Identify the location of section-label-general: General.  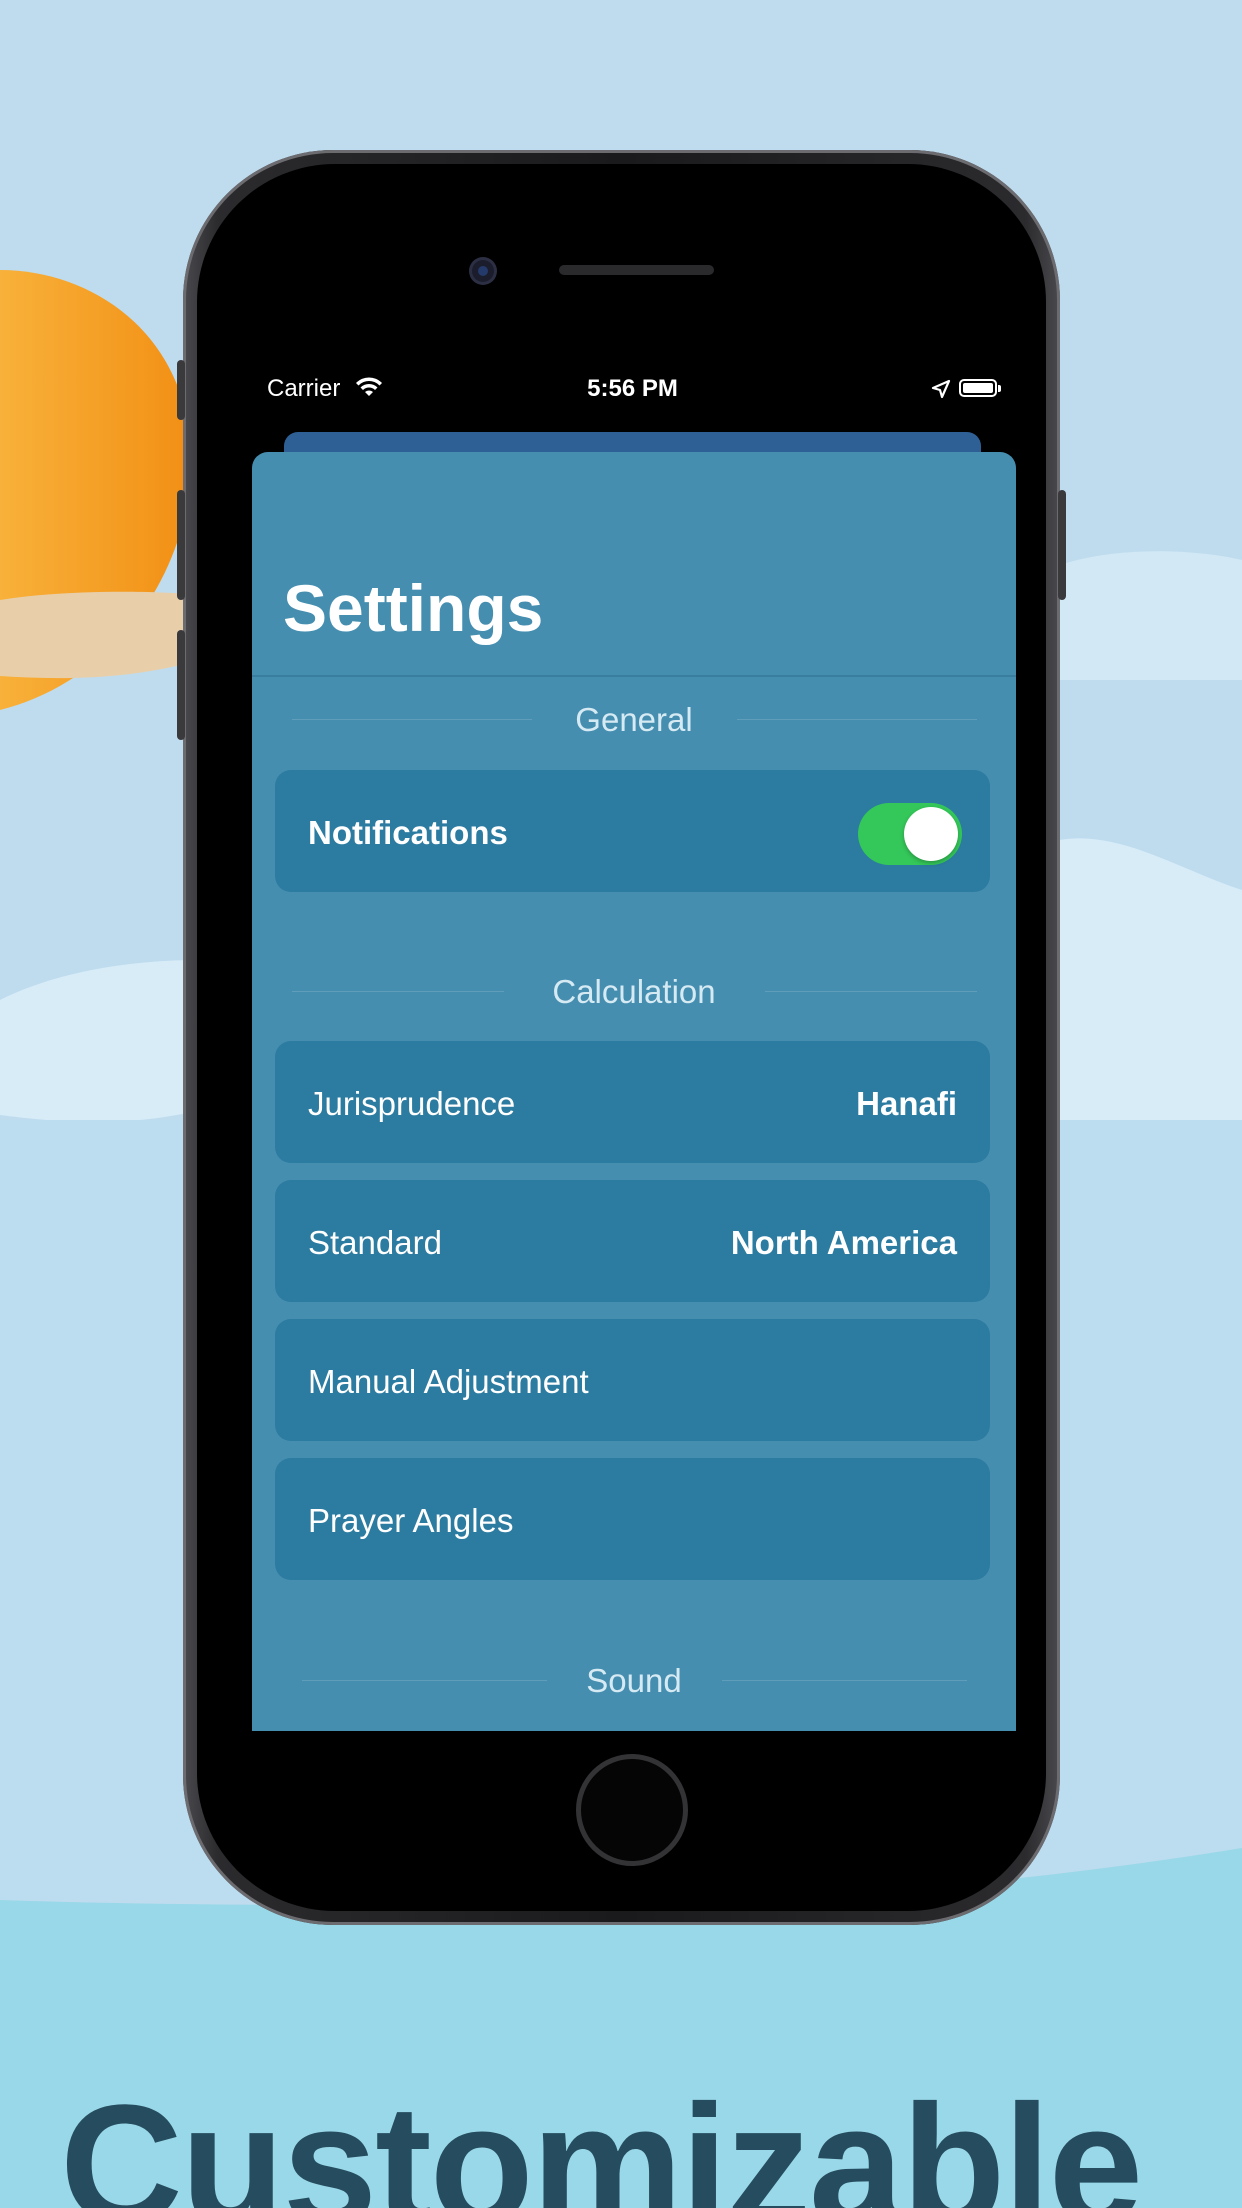
(634, 719).